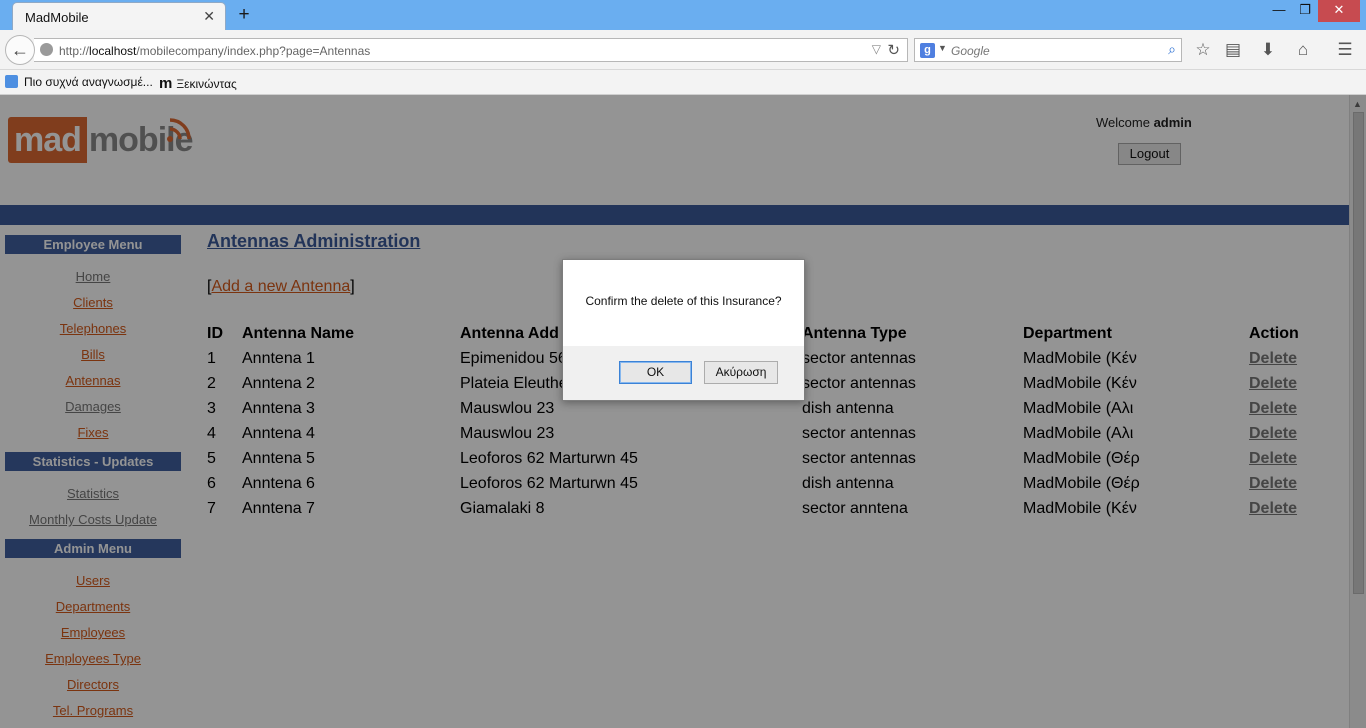 The image size is (1366, 728). I want to click on search-magnifier-icon: ⌕, so click(1172, 49).